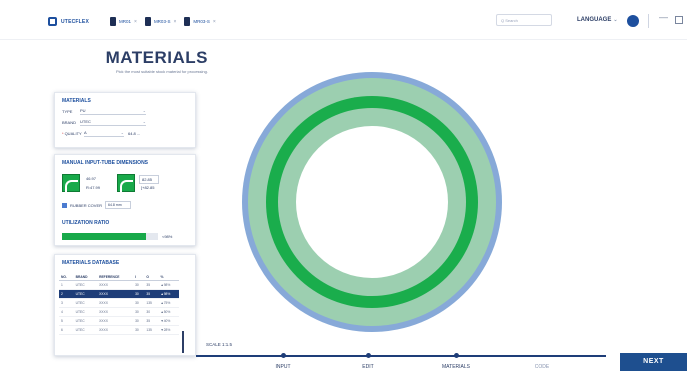 Image resolution: width=687 pixels, height=371 pixels. I want to click on tube1-dim-a: 46.97, so click(94, 178).